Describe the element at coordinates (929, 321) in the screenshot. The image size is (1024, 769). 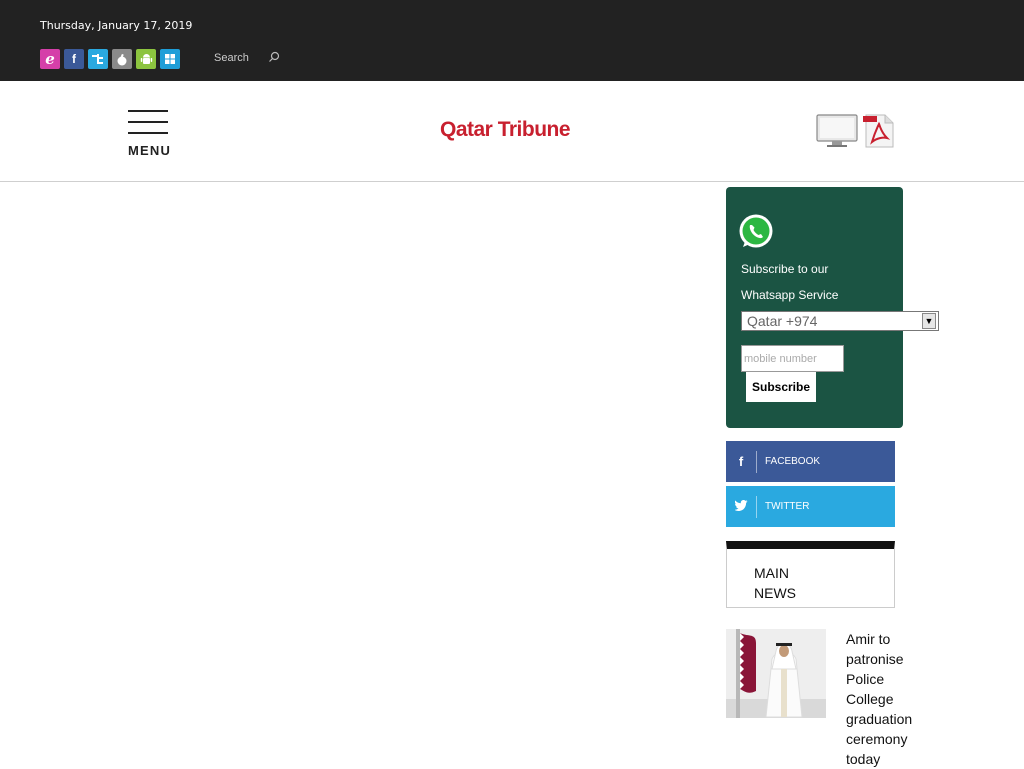
I see `chevron-down-icon: ▼` at that location.